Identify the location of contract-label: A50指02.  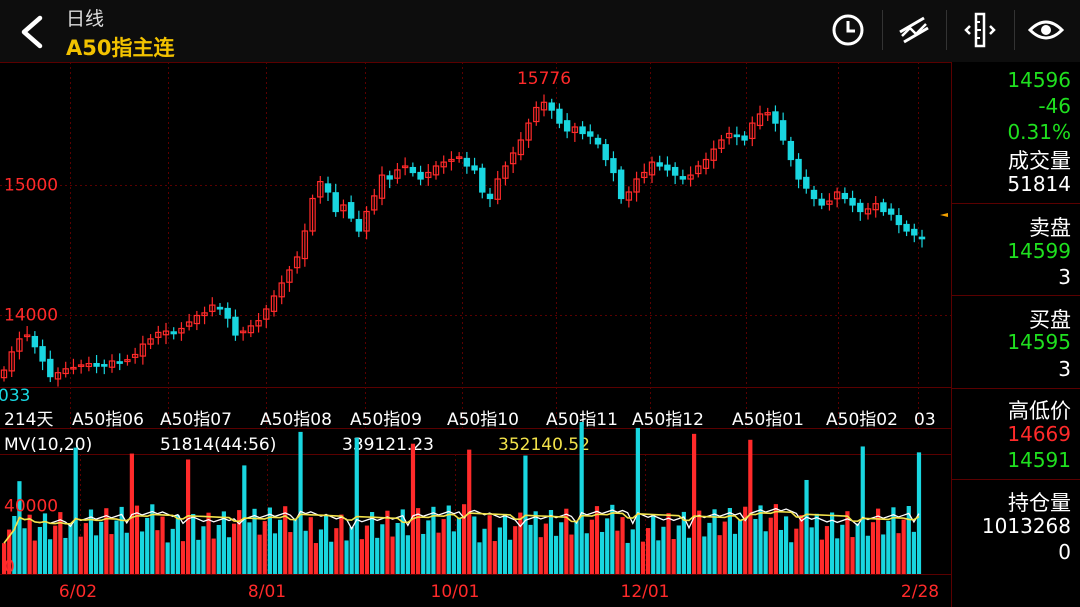
(862, 420).